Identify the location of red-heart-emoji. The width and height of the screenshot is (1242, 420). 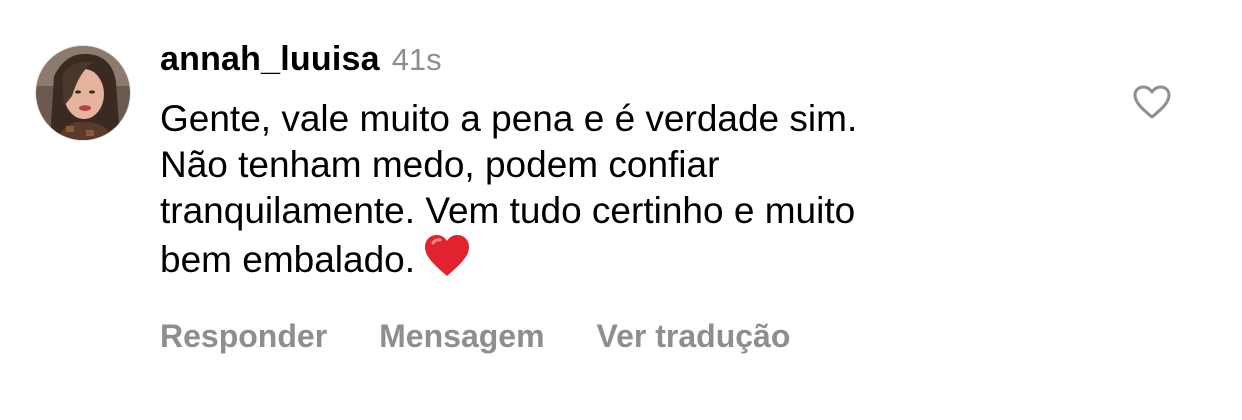
(447, 261).